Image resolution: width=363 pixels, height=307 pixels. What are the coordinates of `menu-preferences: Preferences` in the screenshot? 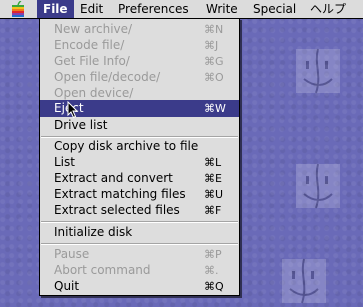 It's located at (153, 9).